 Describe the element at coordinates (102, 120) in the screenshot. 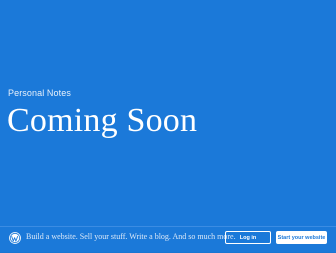

I see `coming-soon-headline: Coming Soon` at that location.